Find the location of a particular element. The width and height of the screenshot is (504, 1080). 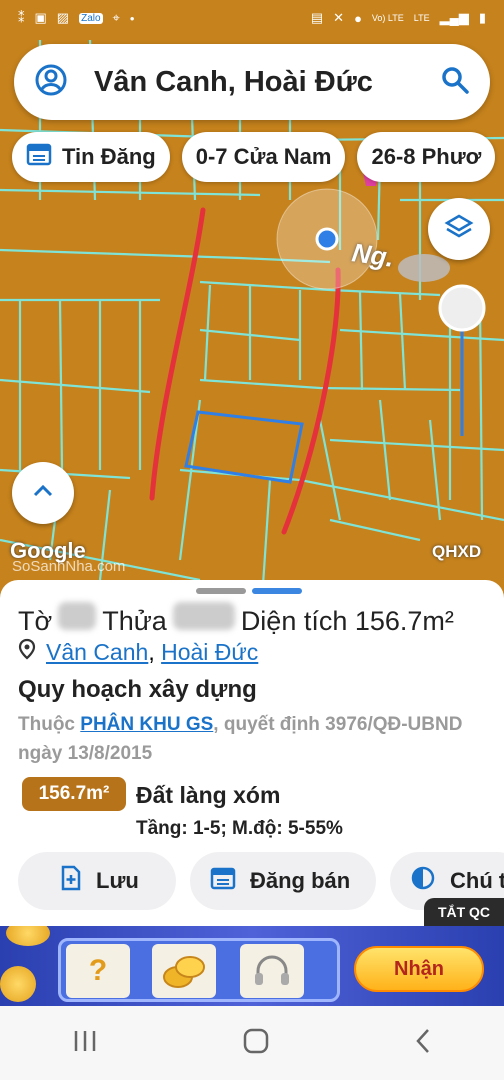

expand-up-button is located at coordinates (43, 493).